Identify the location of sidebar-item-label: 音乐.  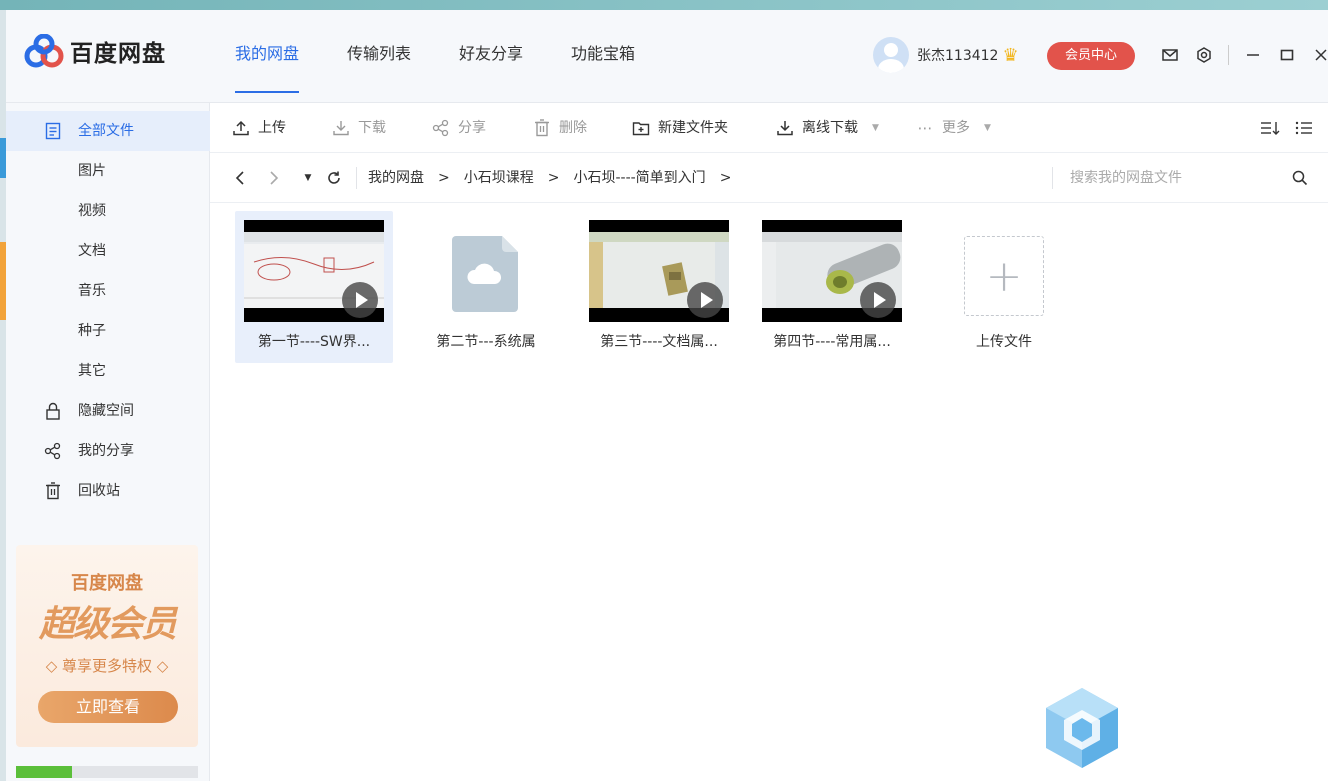
(92, 291).